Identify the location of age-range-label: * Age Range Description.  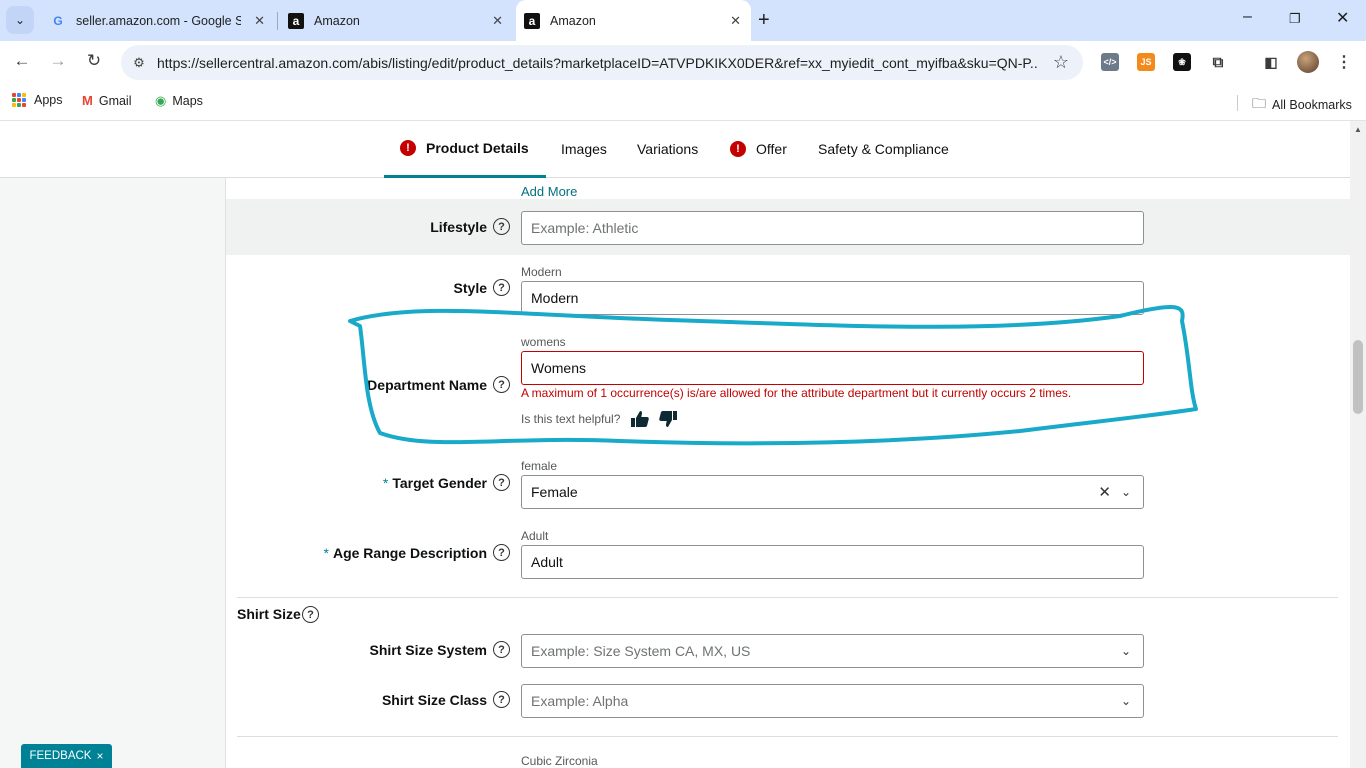
(405, 553).